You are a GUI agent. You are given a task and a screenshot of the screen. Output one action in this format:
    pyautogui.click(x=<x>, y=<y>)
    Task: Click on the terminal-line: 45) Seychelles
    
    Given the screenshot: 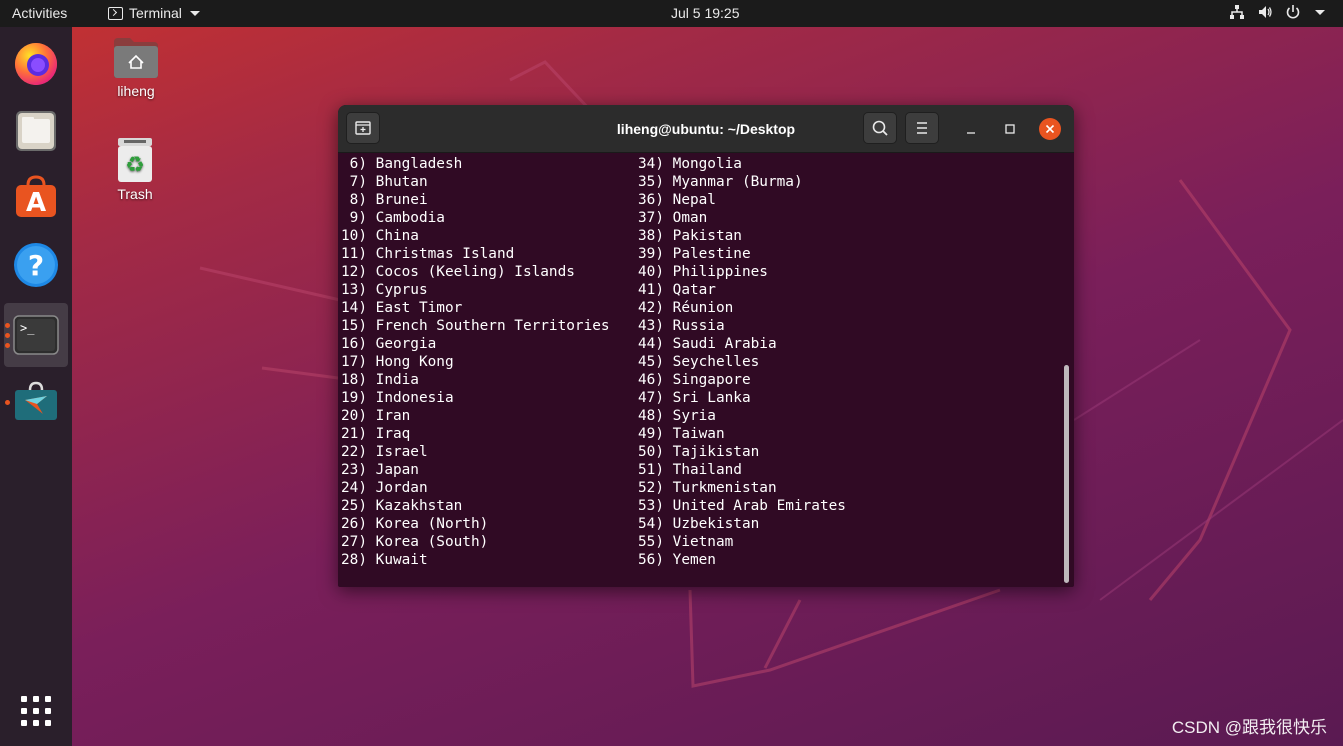 What is the action you would take?
    pyautogui.click(x=699, y=362)
    